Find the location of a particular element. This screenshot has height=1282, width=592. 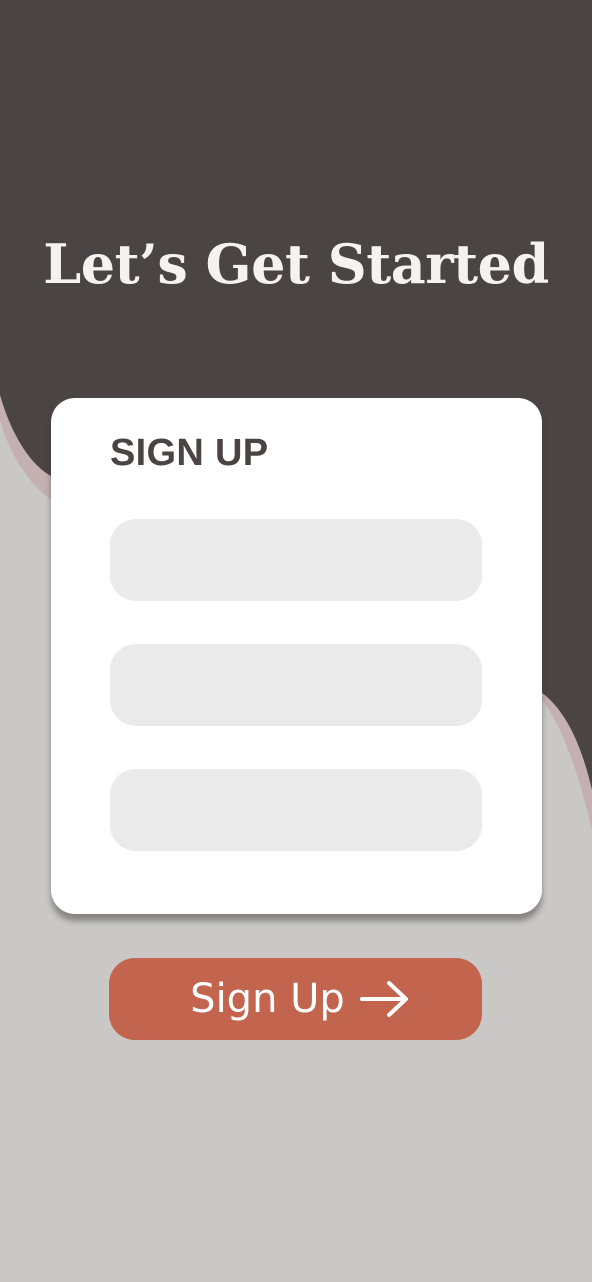

sign-up-button: Sign Up is located at coordinates (295, 999).